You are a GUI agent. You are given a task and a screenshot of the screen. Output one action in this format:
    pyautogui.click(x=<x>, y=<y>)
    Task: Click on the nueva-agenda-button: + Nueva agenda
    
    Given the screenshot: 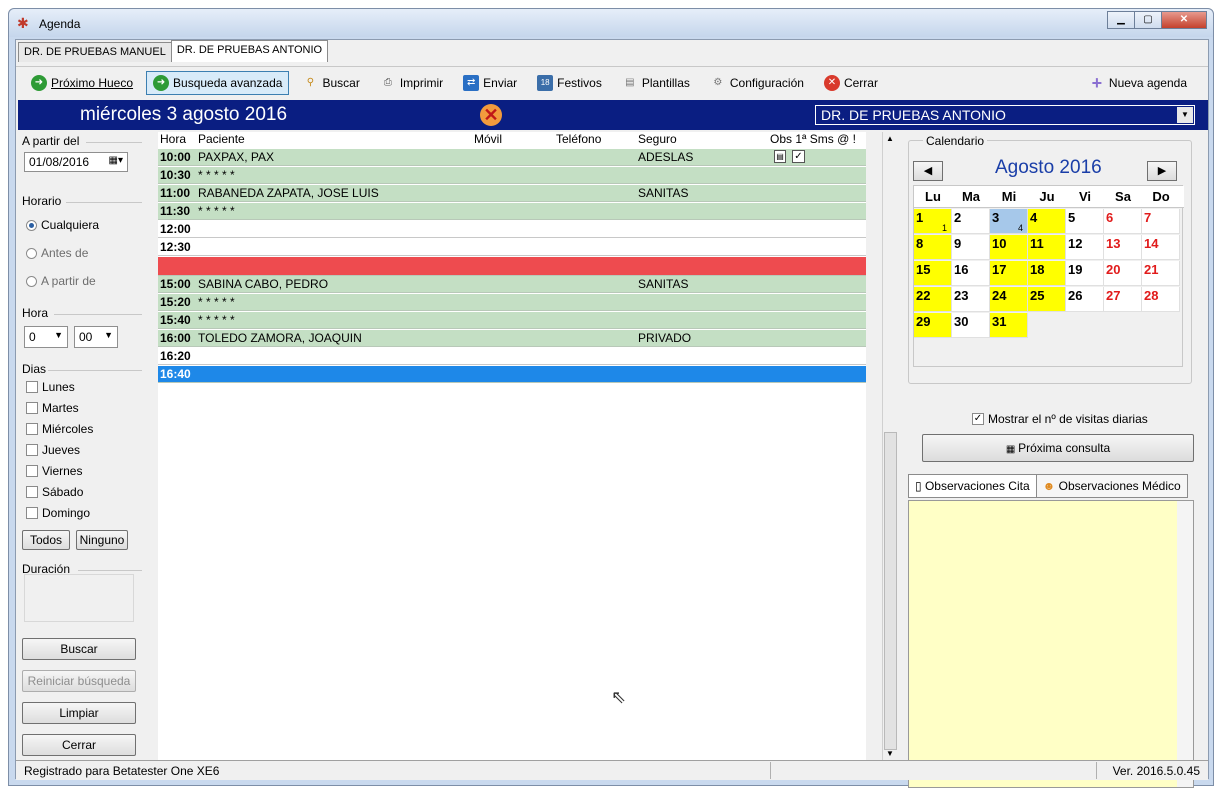 What is the action you would take?
    pyautogui.click(x=1138, y=83)
    